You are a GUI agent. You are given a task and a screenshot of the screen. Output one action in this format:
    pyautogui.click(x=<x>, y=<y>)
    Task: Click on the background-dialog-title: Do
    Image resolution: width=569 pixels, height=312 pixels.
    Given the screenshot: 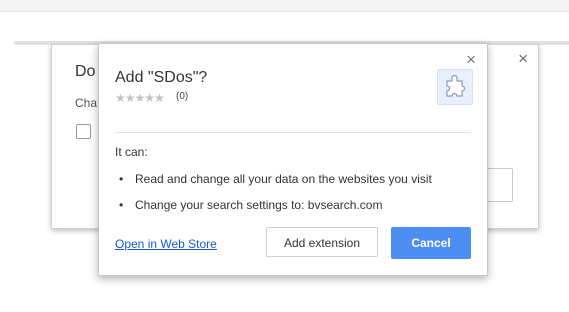 What is the action you would take?
    pyautogui.click(x=85, y=71)
    